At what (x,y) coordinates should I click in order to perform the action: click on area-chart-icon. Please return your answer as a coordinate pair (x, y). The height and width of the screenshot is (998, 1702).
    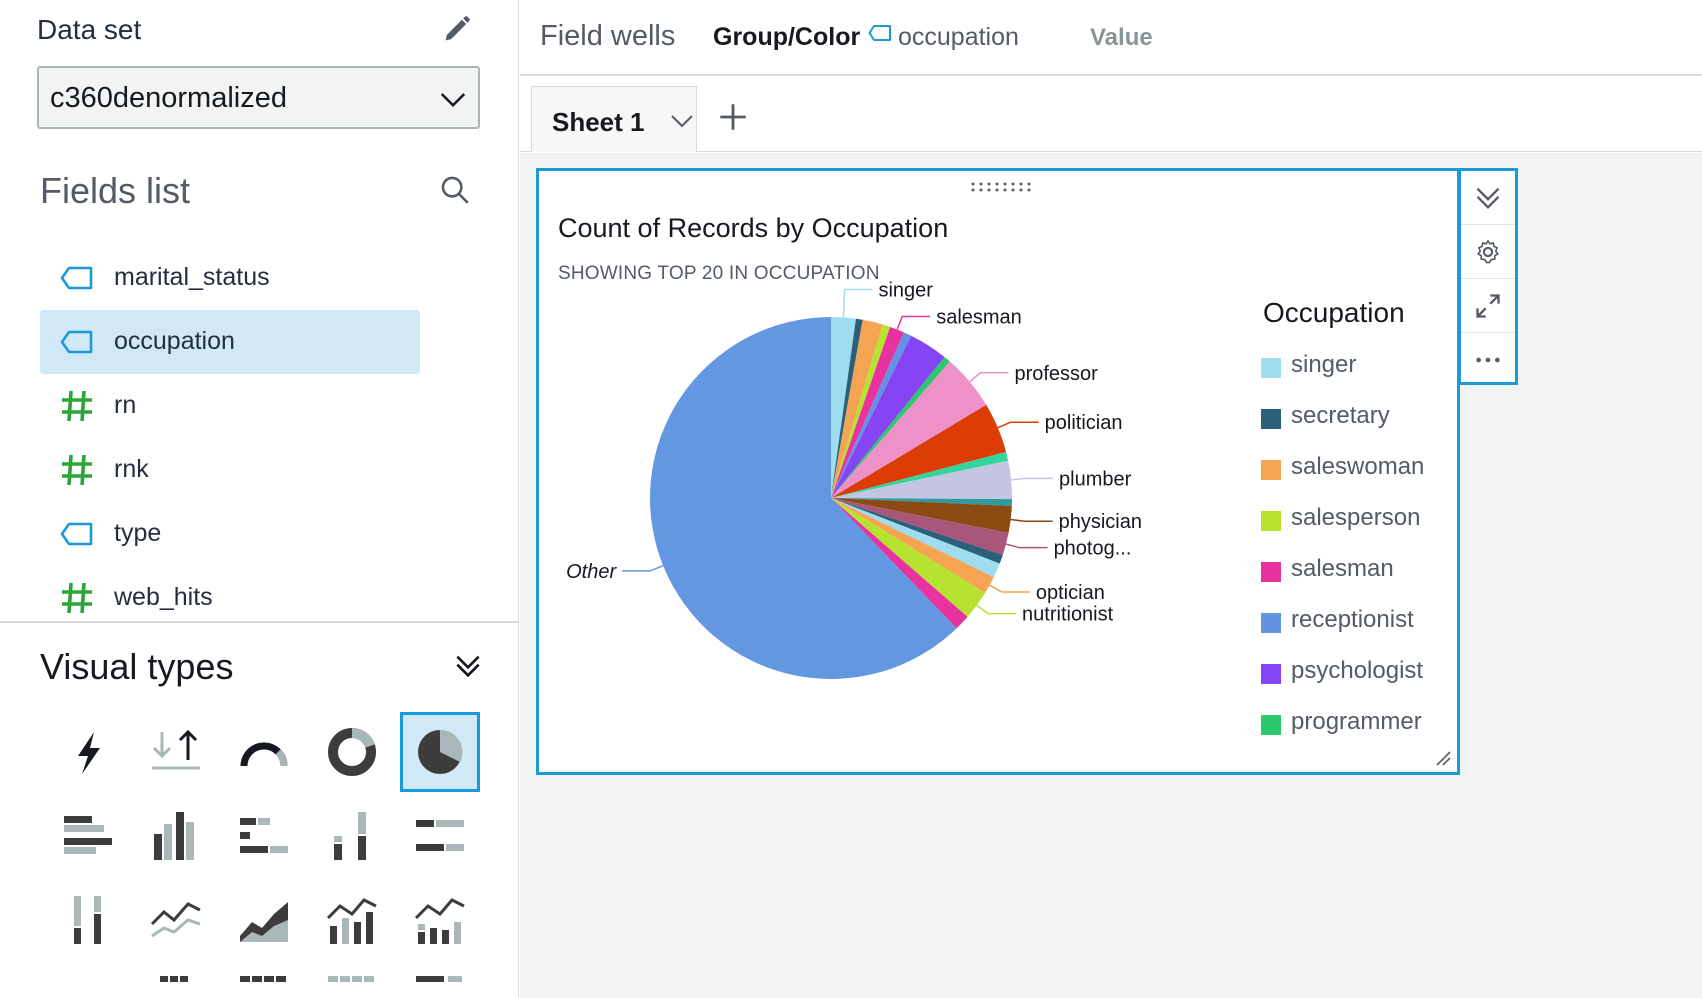
    Looking at the image, I should click on (264, 922).